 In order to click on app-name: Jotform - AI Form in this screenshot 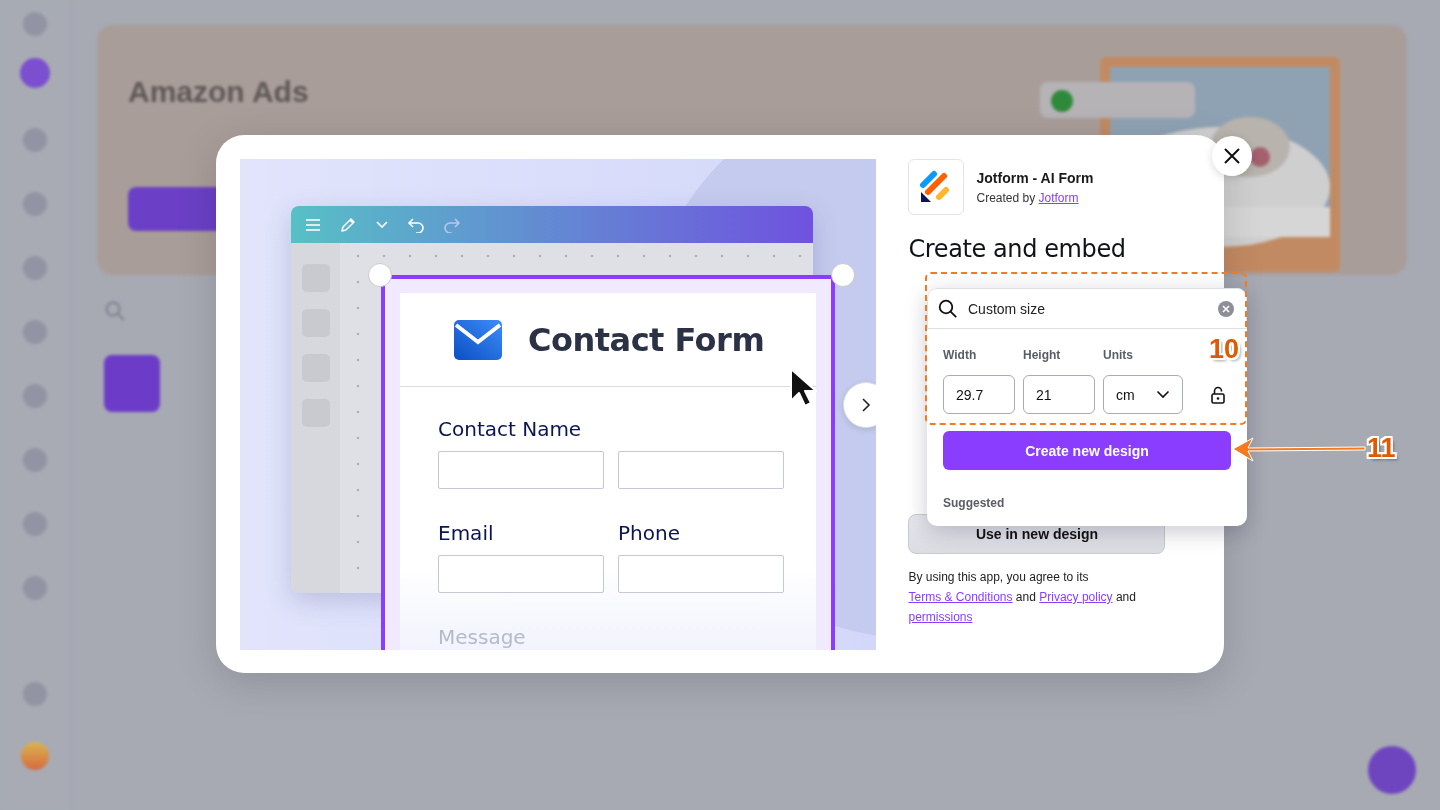, I will do `click(1035, 177)`.